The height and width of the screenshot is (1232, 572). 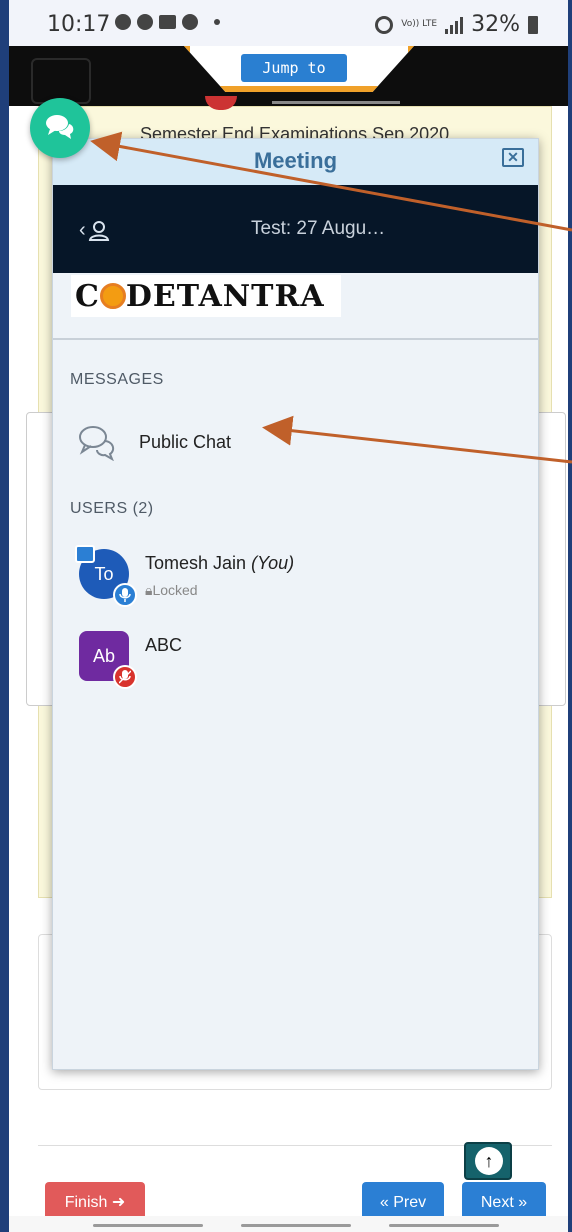 I want to click on screenshot-border-right, so click(x=570, y=616).